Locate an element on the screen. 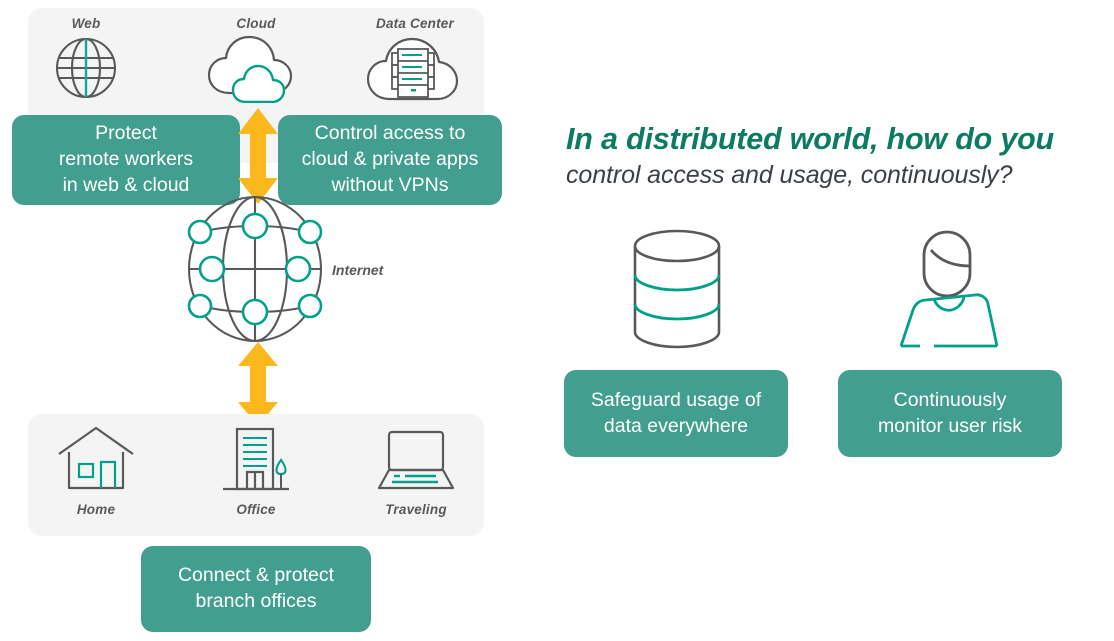  cloud-icon is located at coordinates (256, 70).